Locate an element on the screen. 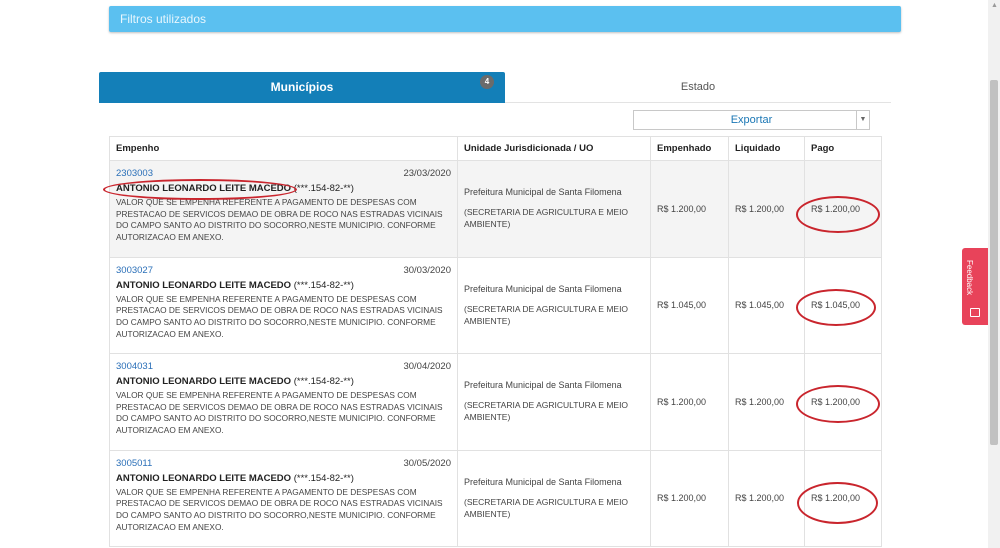 The image size is (1000, 548). tab-municipios-label: Municípios is located at coordinates (302, 87).